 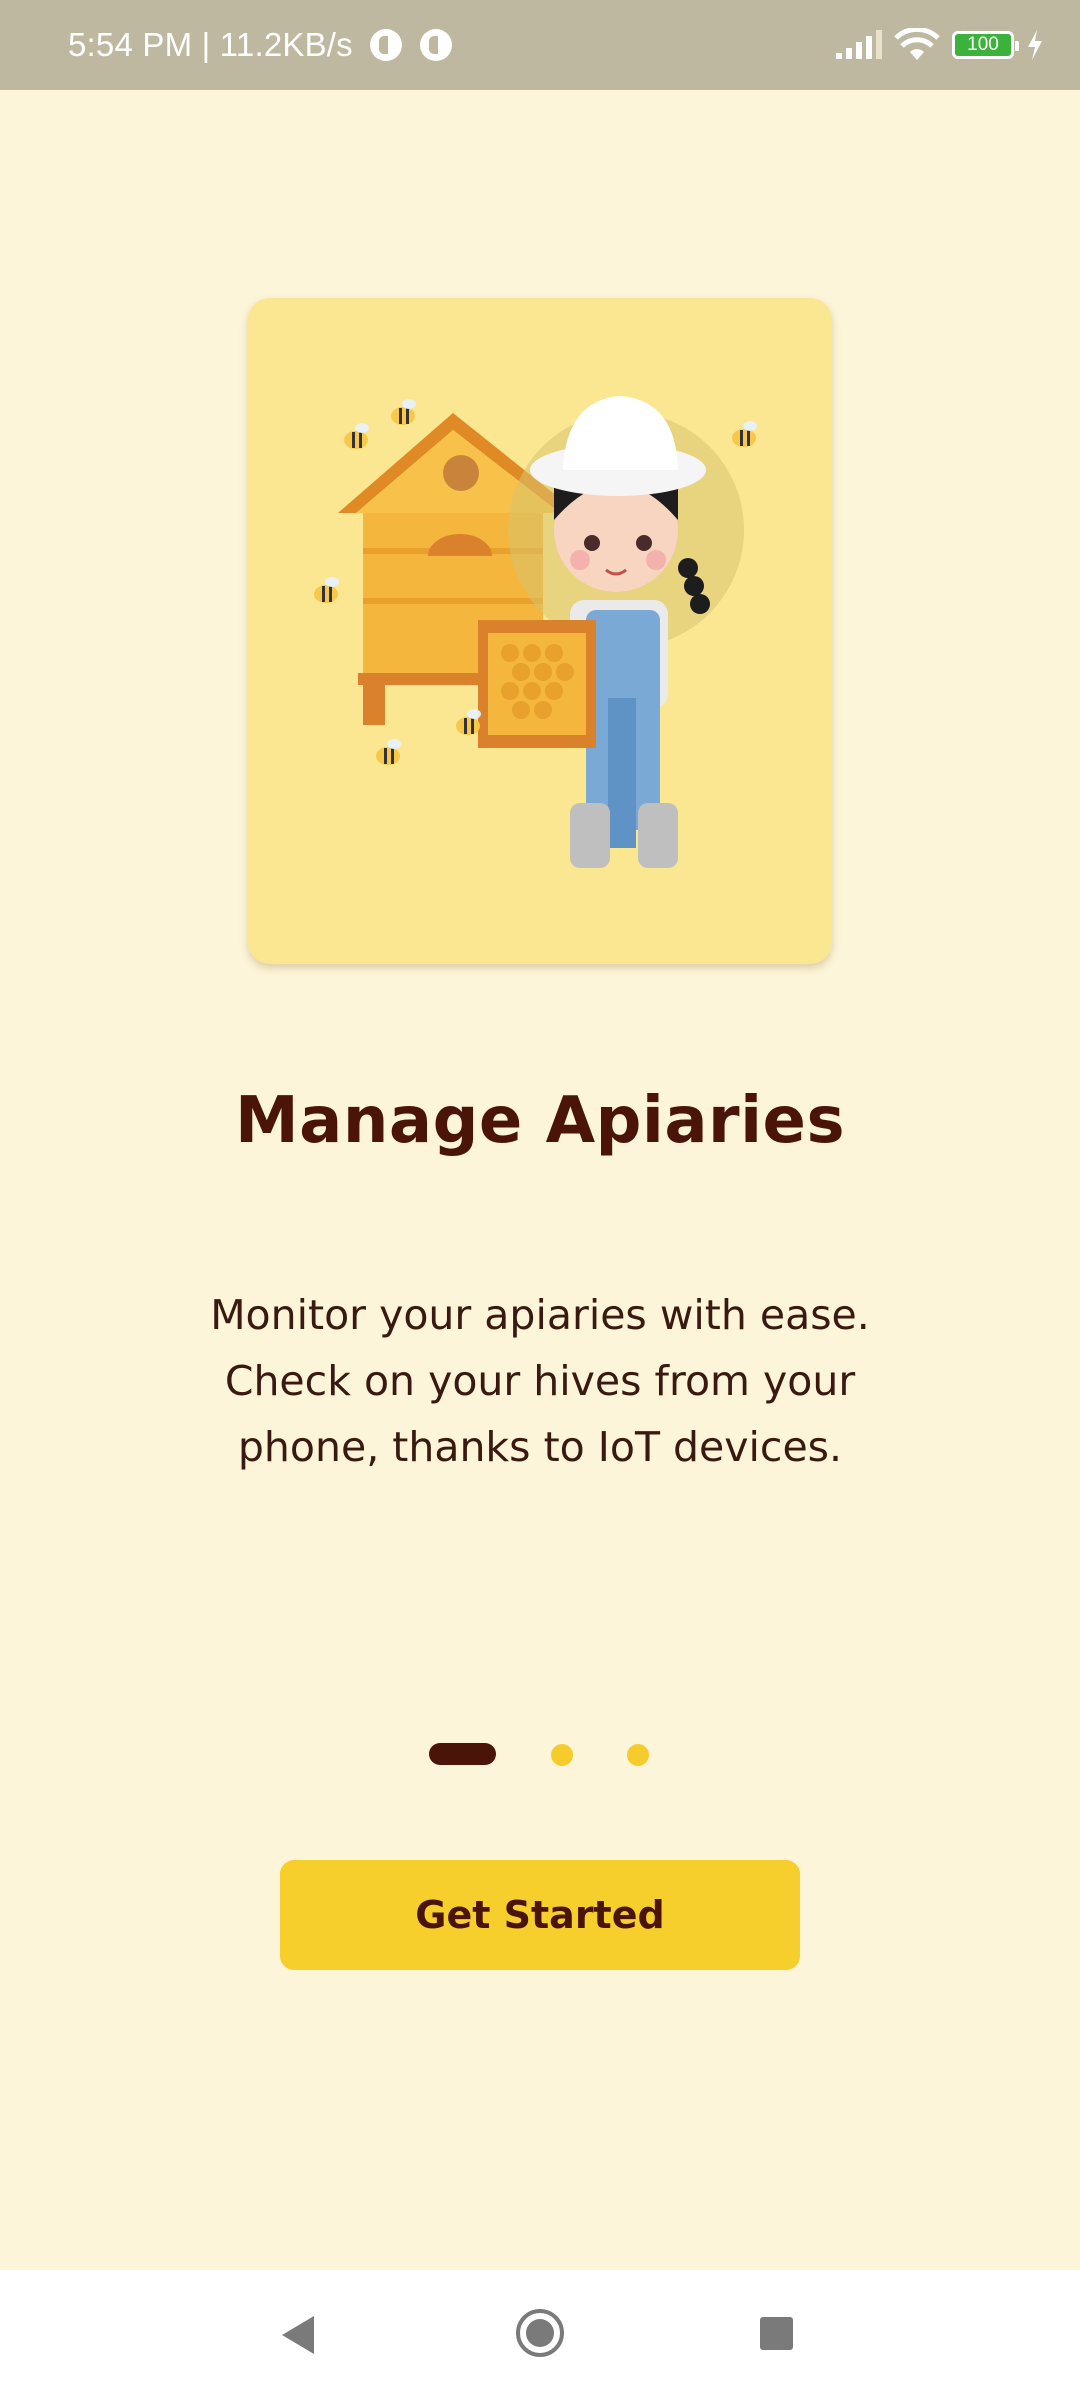 I want to click on beekeeper-illustration, so click(x=535, y=632).